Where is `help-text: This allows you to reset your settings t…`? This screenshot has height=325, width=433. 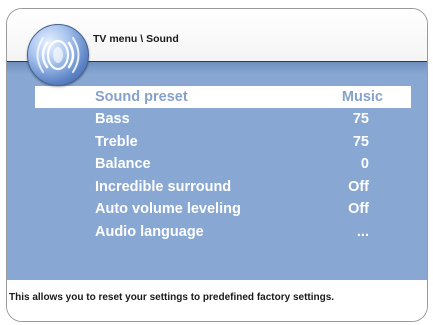 help-text: This allows you to reset your settings t… is located at coordinates (172, 297).